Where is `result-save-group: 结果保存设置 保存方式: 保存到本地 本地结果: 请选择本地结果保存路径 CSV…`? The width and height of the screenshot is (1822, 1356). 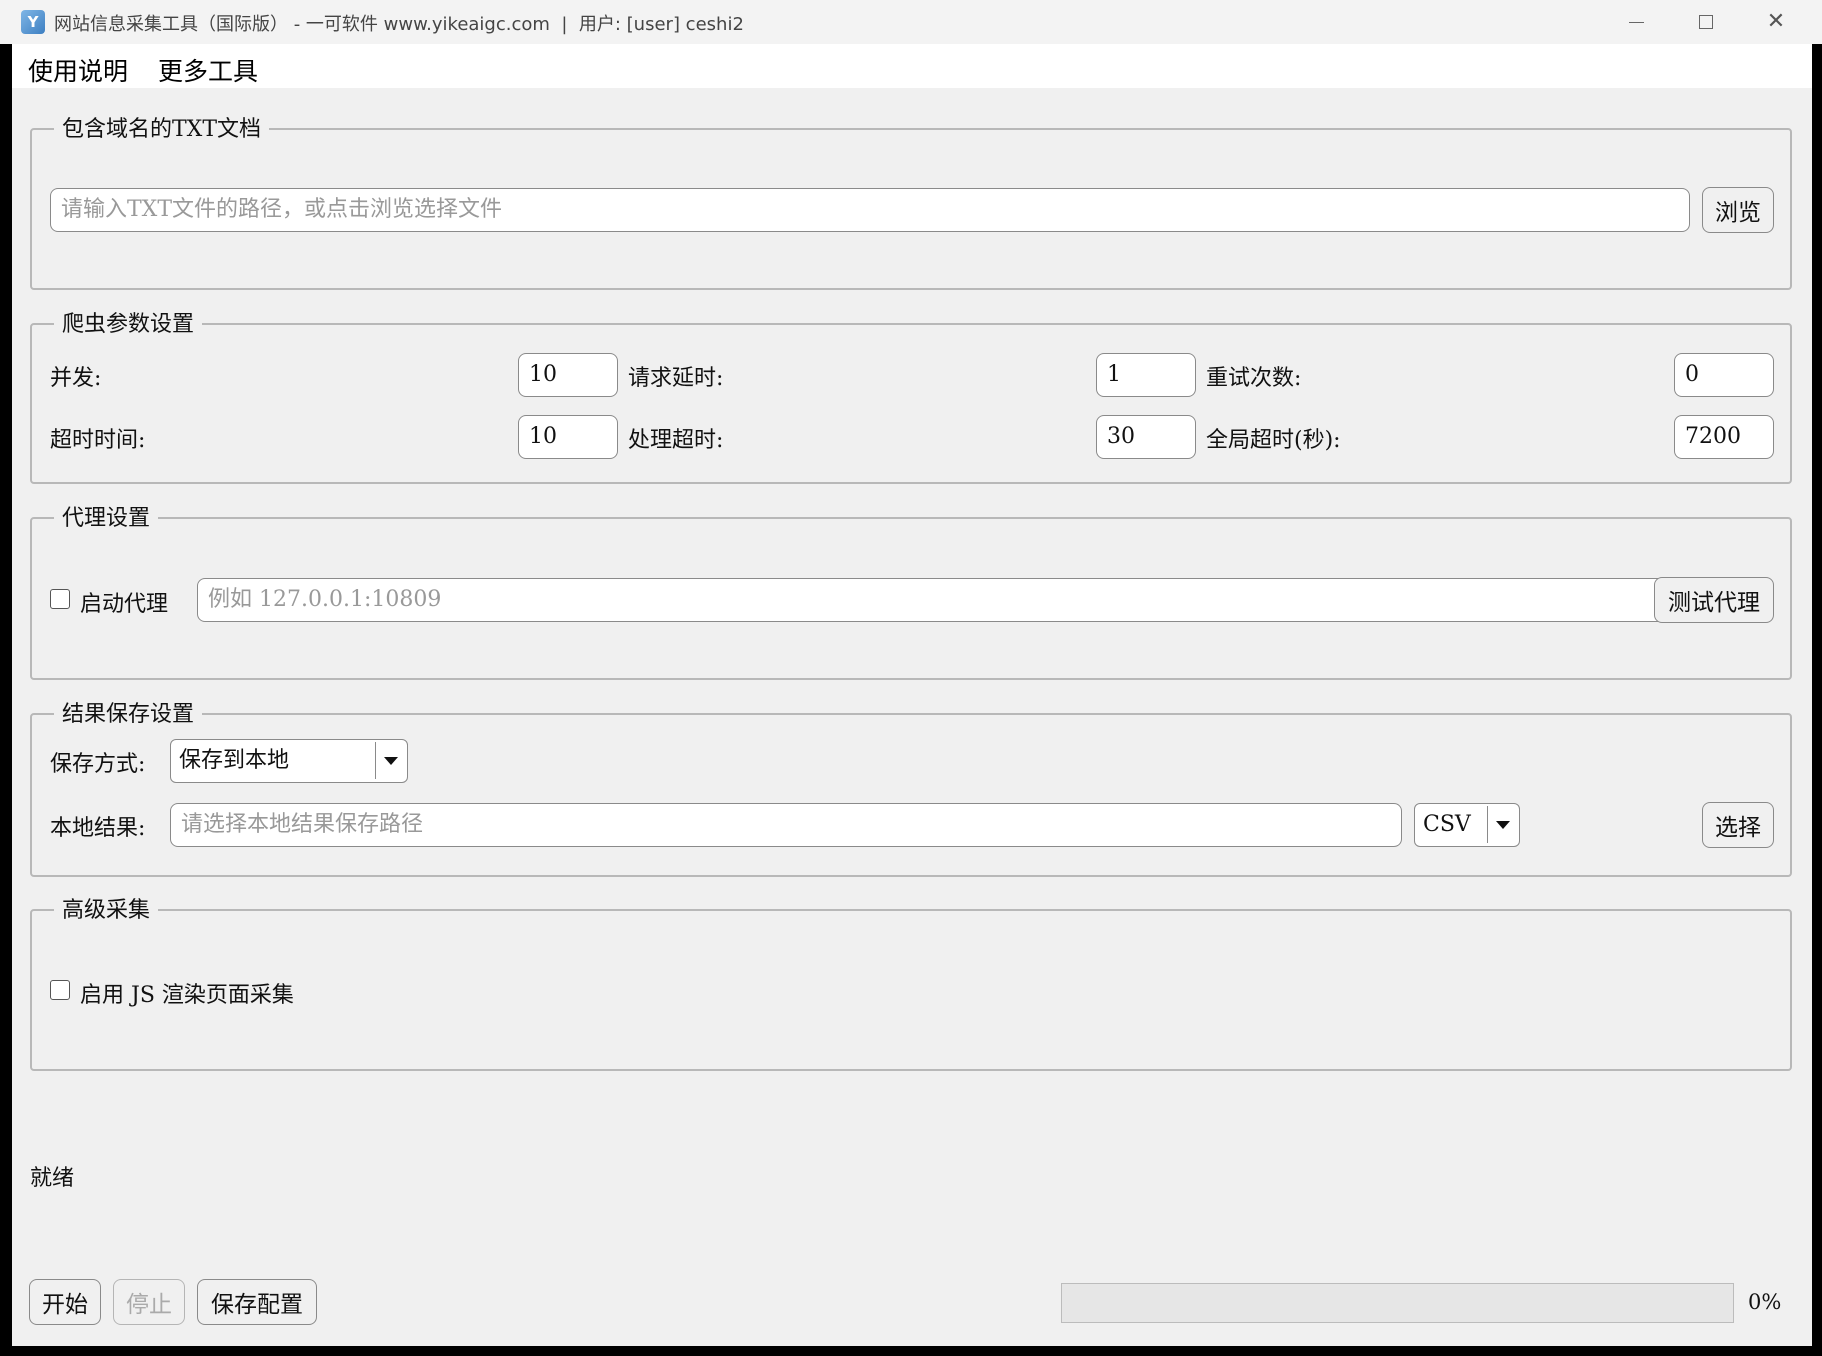 result-save-group: 结果保存设置 保存方式: 保存到本地 本地结果: 请选择本地结果保存路径 CSV… is located at coordinates (911, 786).